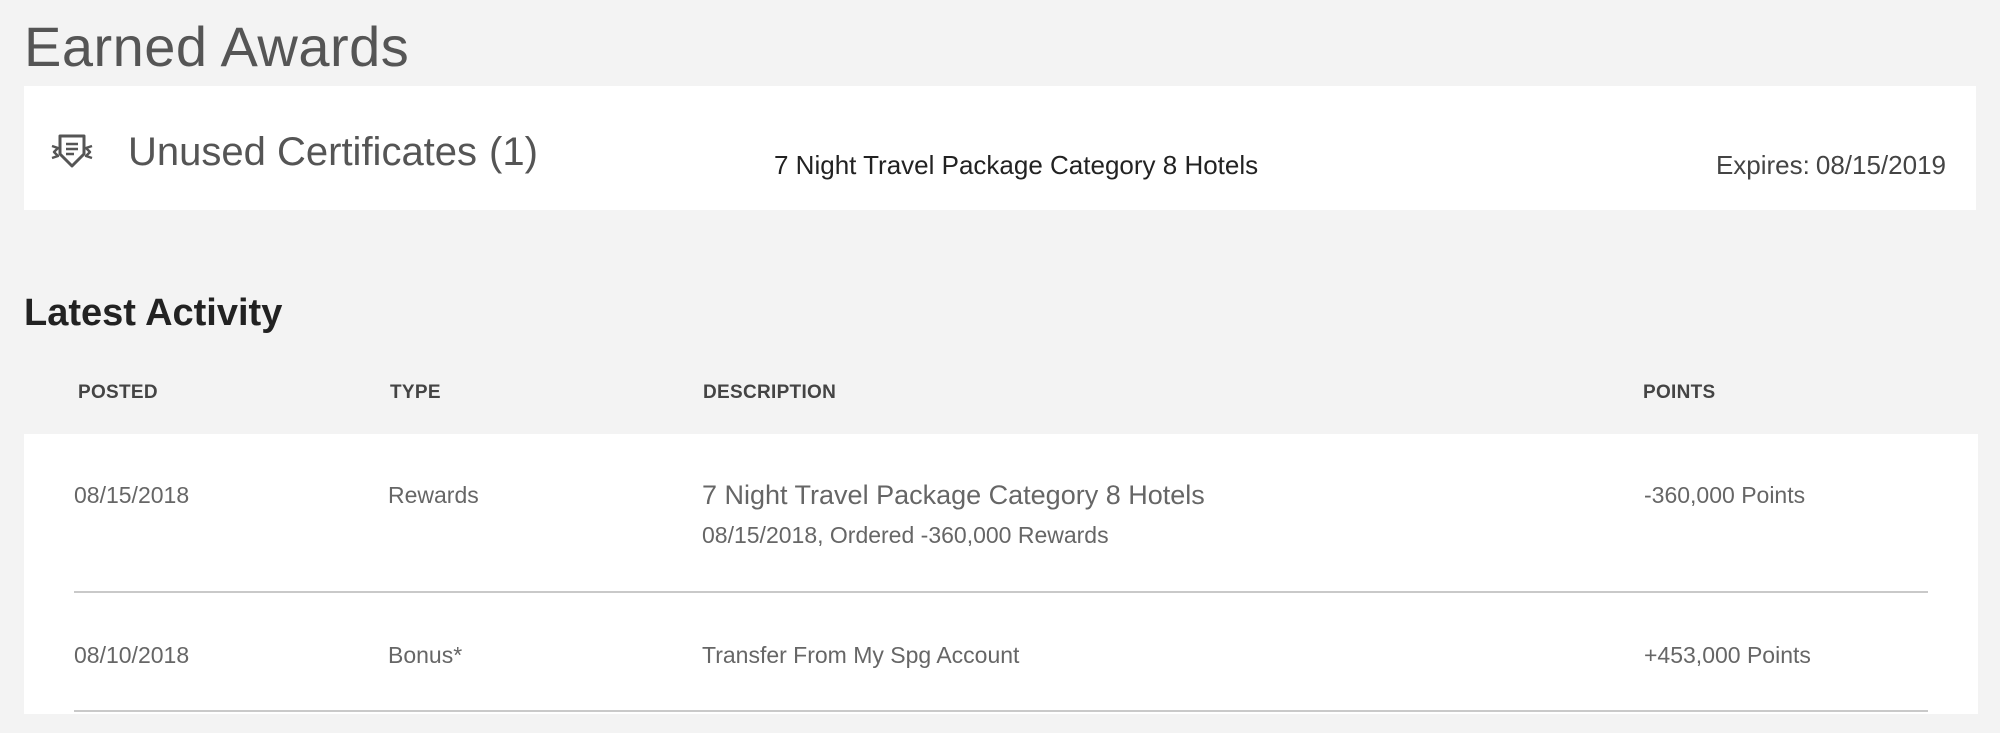 This screenshot has height=733, width=2000. Describe the element at coordinates (905, 535) in the screenshot. I see `activity-detail: 08/15/2018, Ordered -360,000 Rewards` at that location.